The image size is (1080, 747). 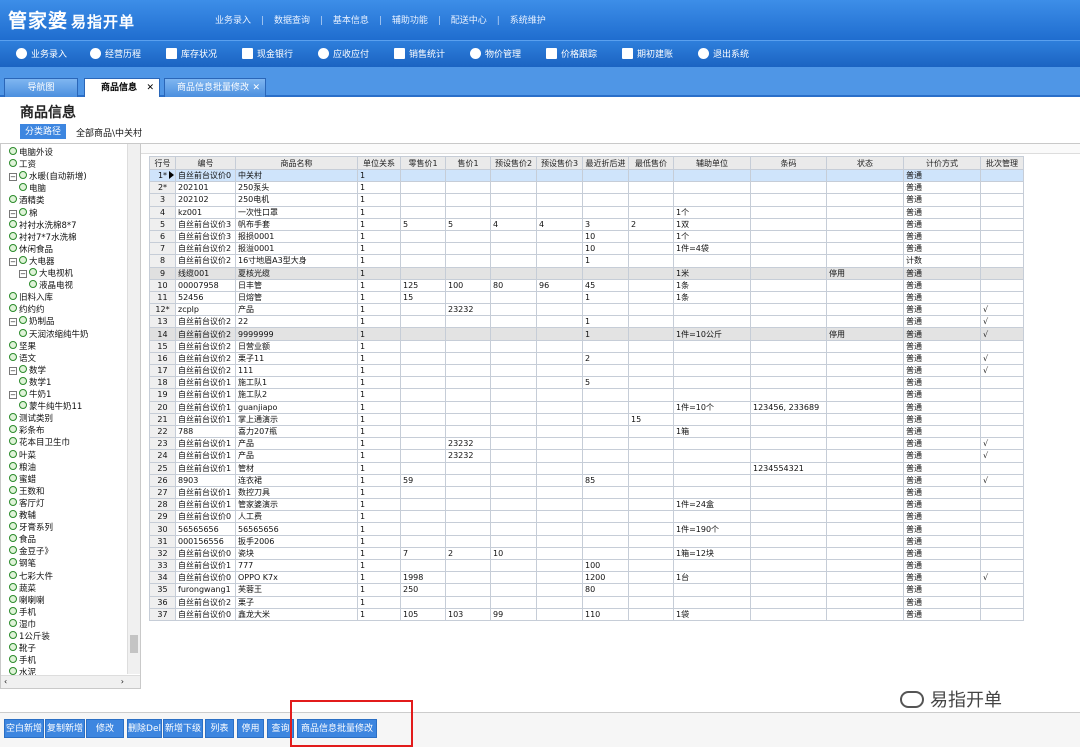 I want to click on table-cell: 100, so click(x=468, y=285).